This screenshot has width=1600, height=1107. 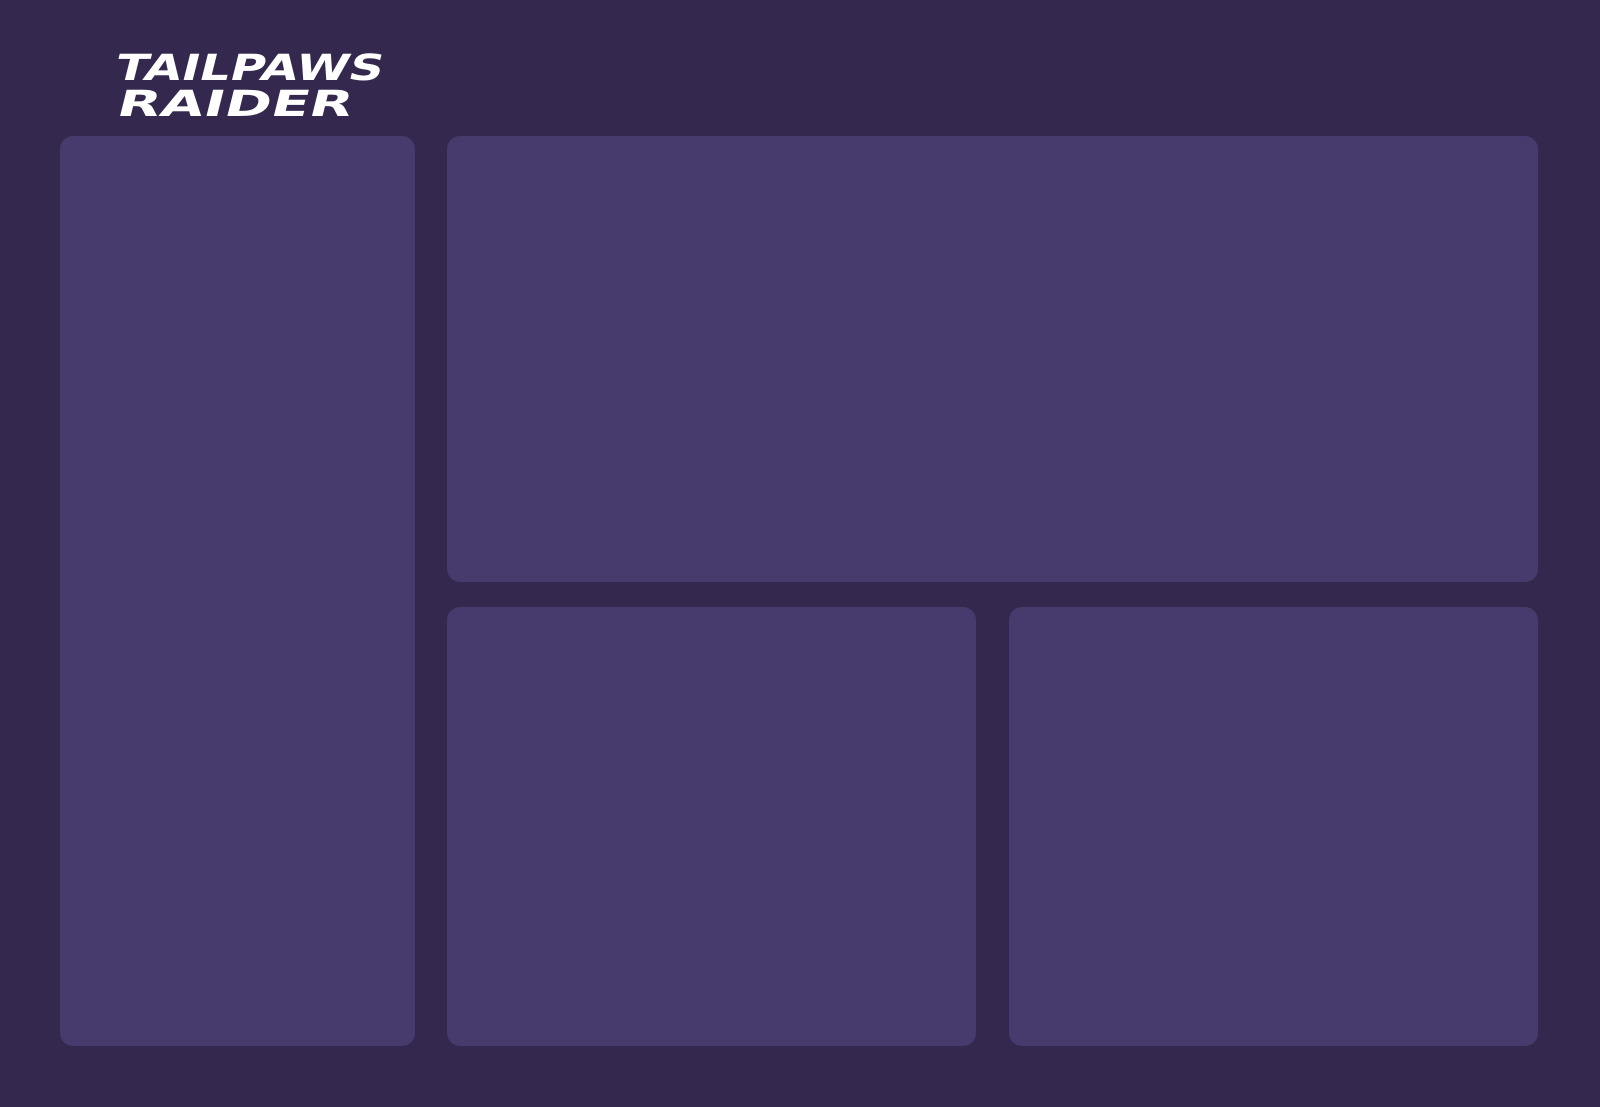 I want to click on bottom-left-panel, so click(x=711, y=826).